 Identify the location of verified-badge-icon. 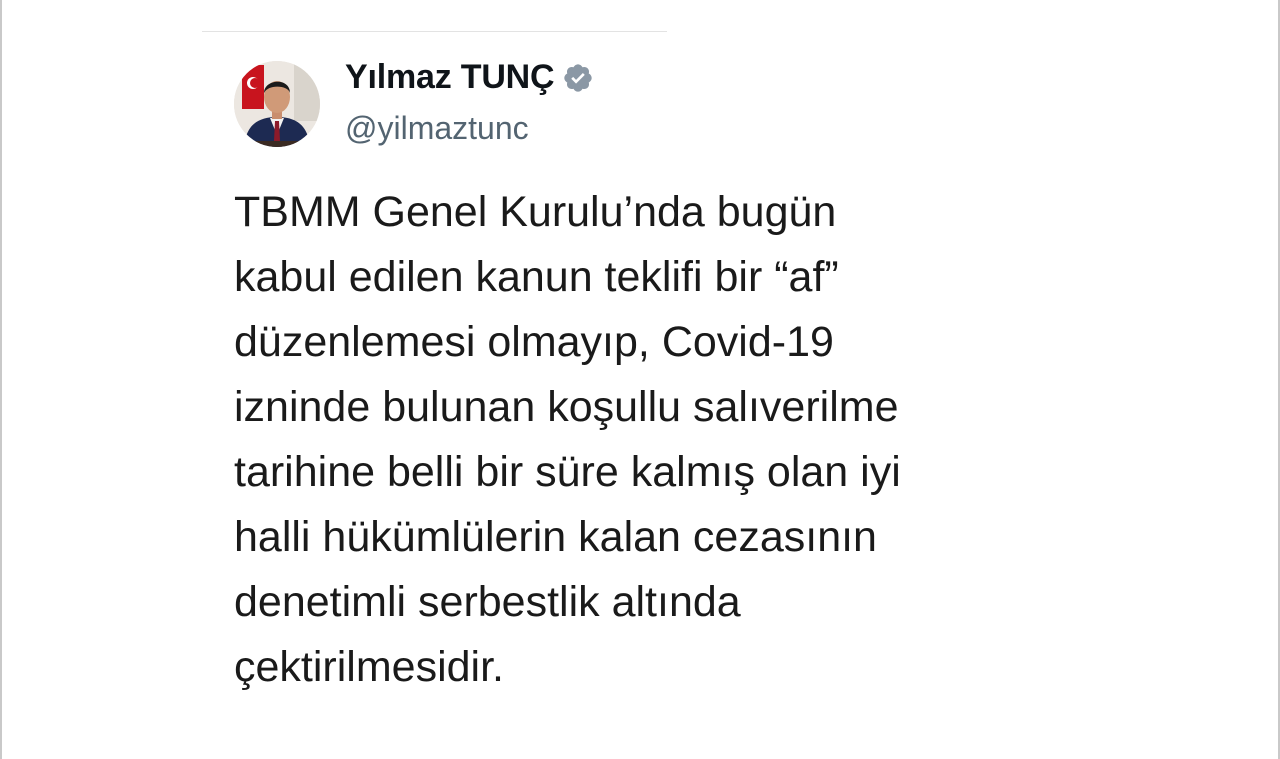
(578, 78).